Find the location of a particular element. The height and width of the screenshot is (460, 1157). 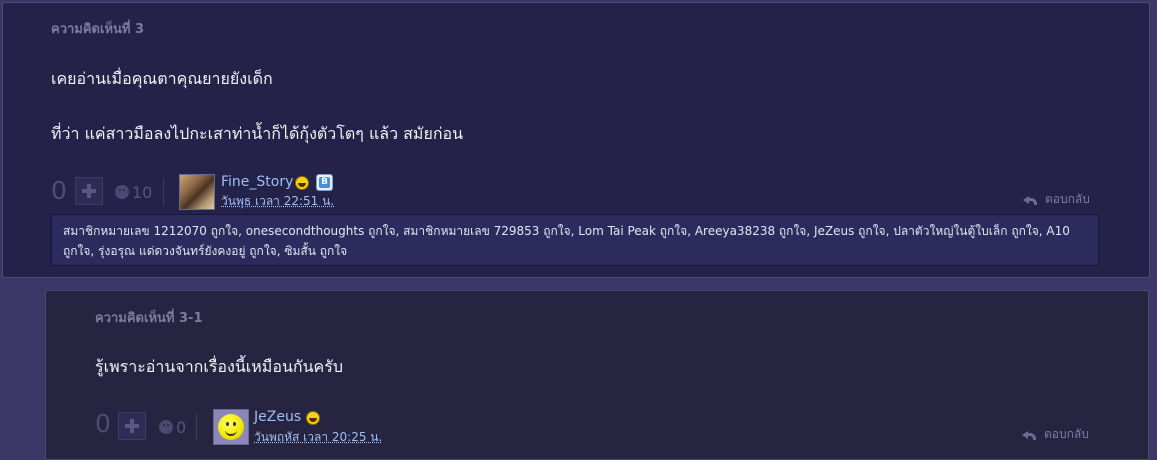

comment-number-label: ความคิดเห็นที่ 3-1 is located at coordinates (149, 318).